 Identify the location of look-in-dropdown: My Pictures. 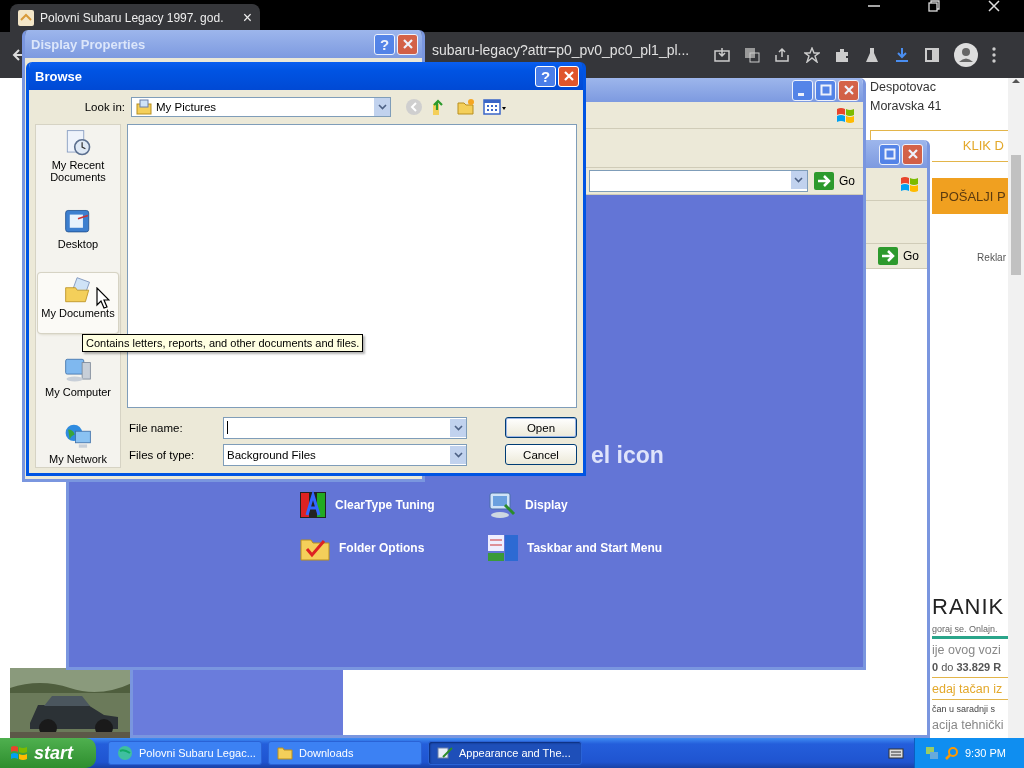
(261, 107).